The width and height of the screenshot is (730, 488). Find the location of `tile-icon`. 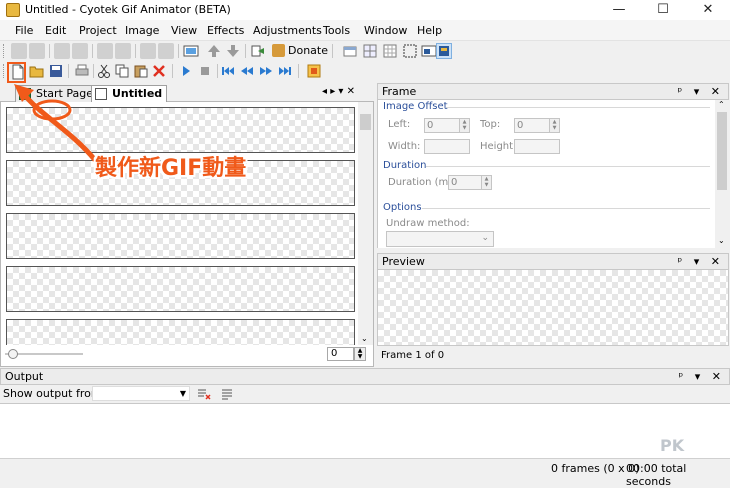

tile-icon is located at coordinates (370, 51).